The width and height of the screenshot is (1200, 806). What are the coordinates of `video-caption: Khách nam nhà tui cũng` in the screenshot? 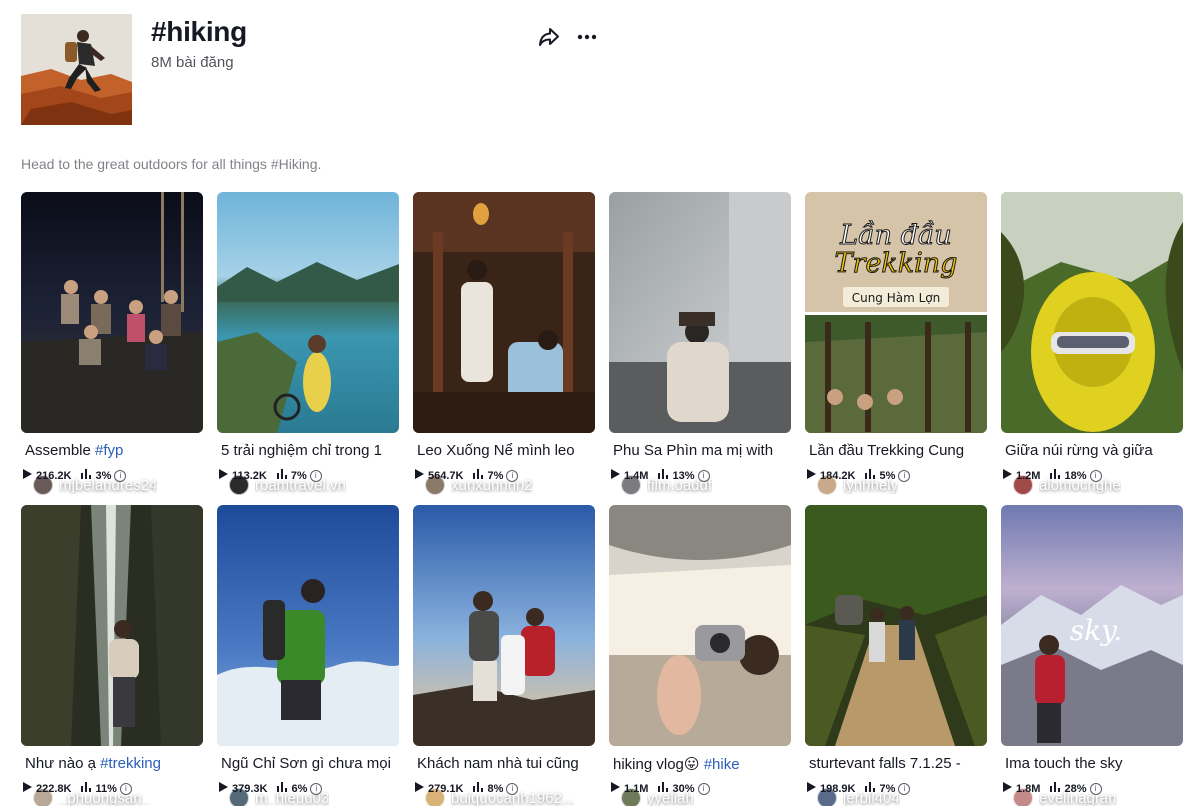 It's located at (505, 763).